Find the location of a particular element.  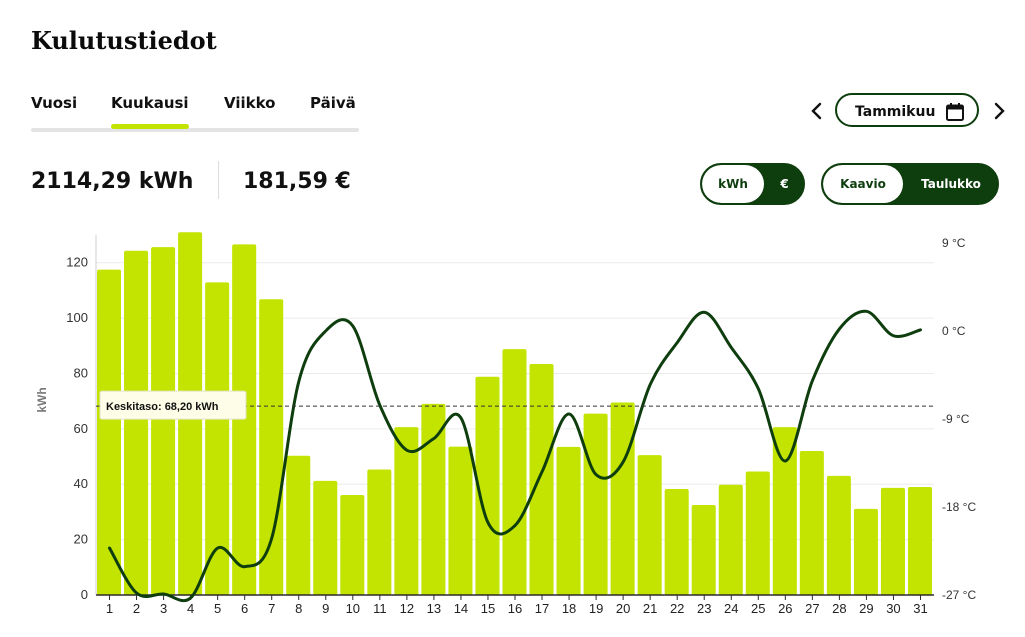

x-tick-label: 16 is located at coordinates (515, 608).